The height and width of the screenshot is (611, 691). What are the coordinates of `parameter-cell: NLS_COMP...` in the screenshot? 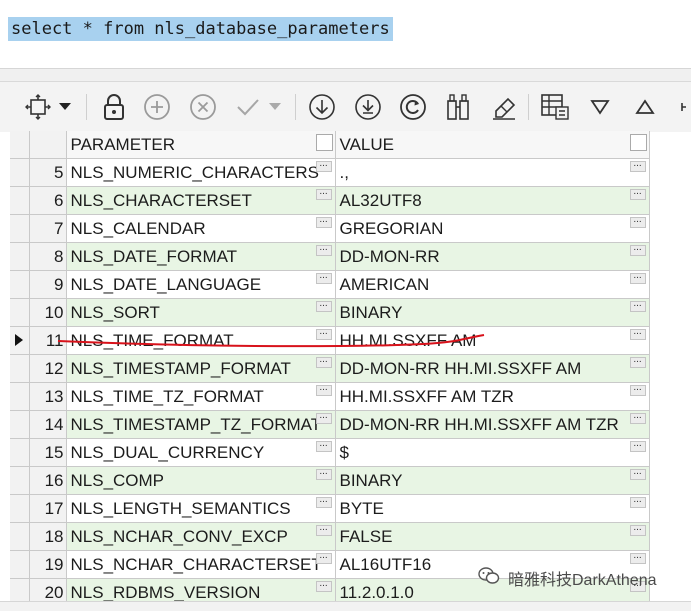 It's located at (201, 480).